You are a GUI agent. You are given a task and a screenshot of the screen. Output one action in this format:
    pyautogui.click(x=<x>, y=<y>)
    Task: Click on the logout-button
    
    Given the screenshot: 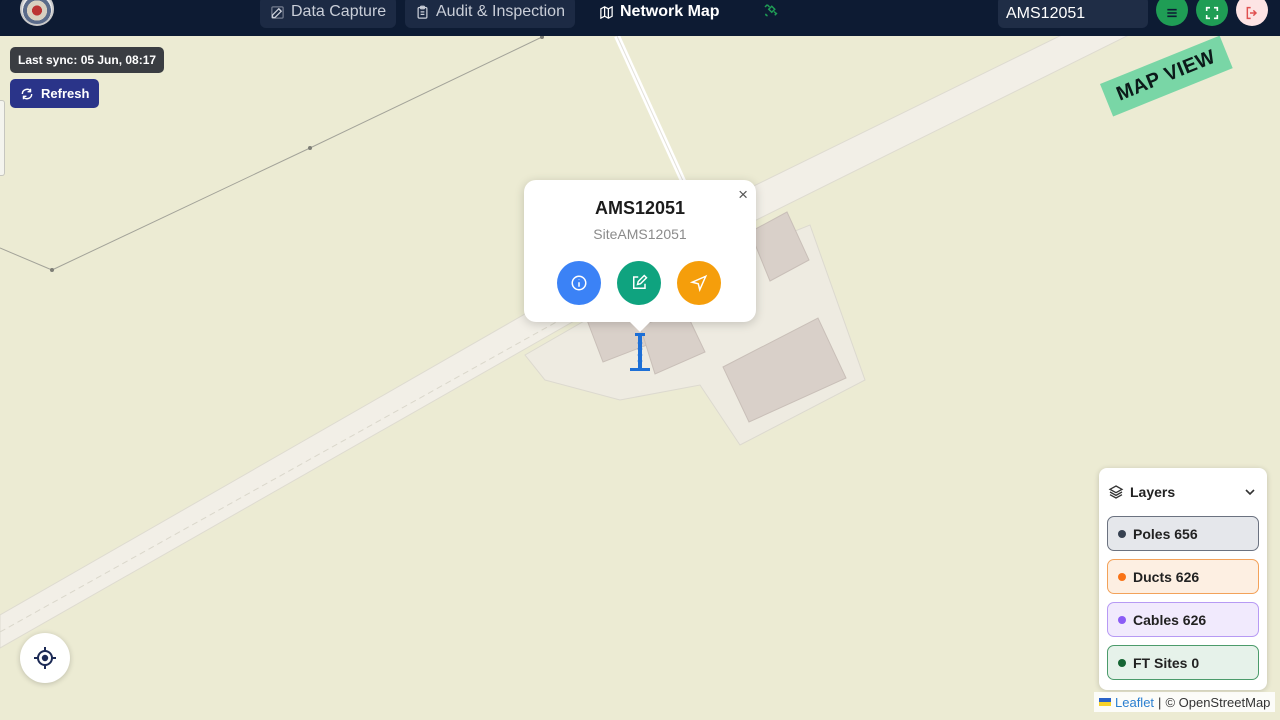 What is the action you would take?
    pyautogui.click(x=1252, y=13)
    